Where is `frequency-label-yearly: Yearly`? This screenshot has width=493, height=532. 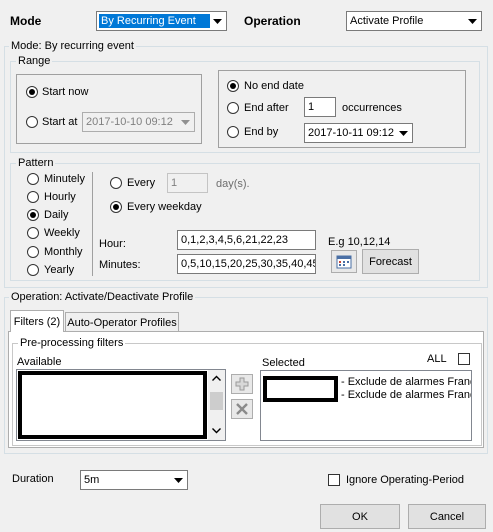 frequency-label-yearly: Yearly is located at coordinates (59, 270).